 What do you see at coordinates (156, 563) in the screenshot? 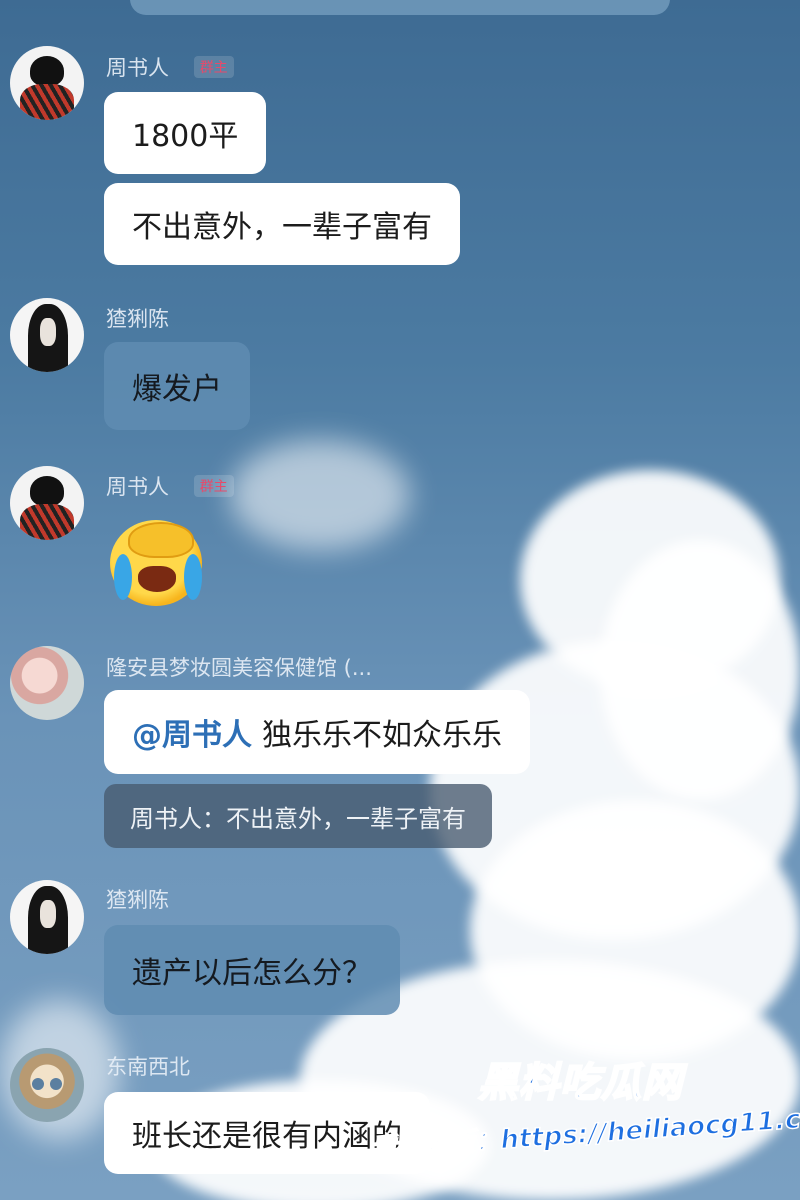
I see `laugh-cry-emoji-icon` at bounding box center [156, 563].